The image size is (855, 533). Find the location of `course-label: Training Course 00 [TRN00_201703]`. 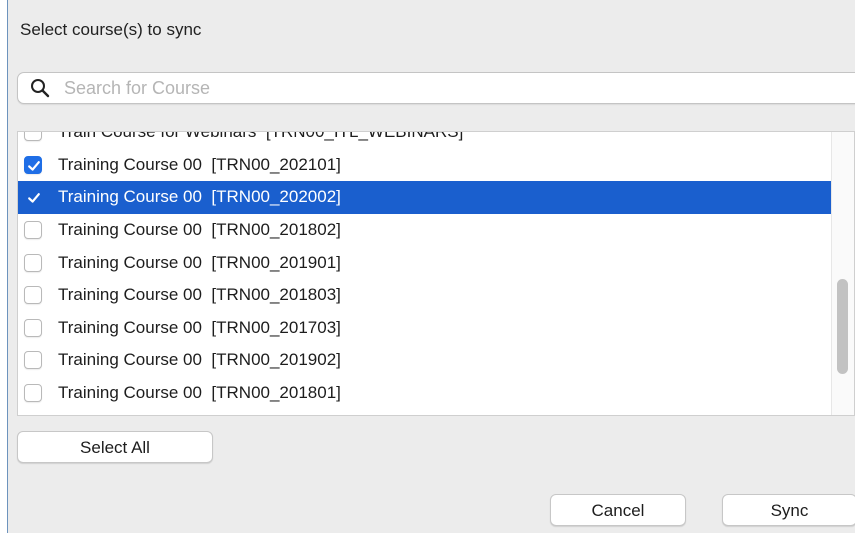

course-label: Training Course 00 [TRN00_201703] is located at coordinates (199, 328).